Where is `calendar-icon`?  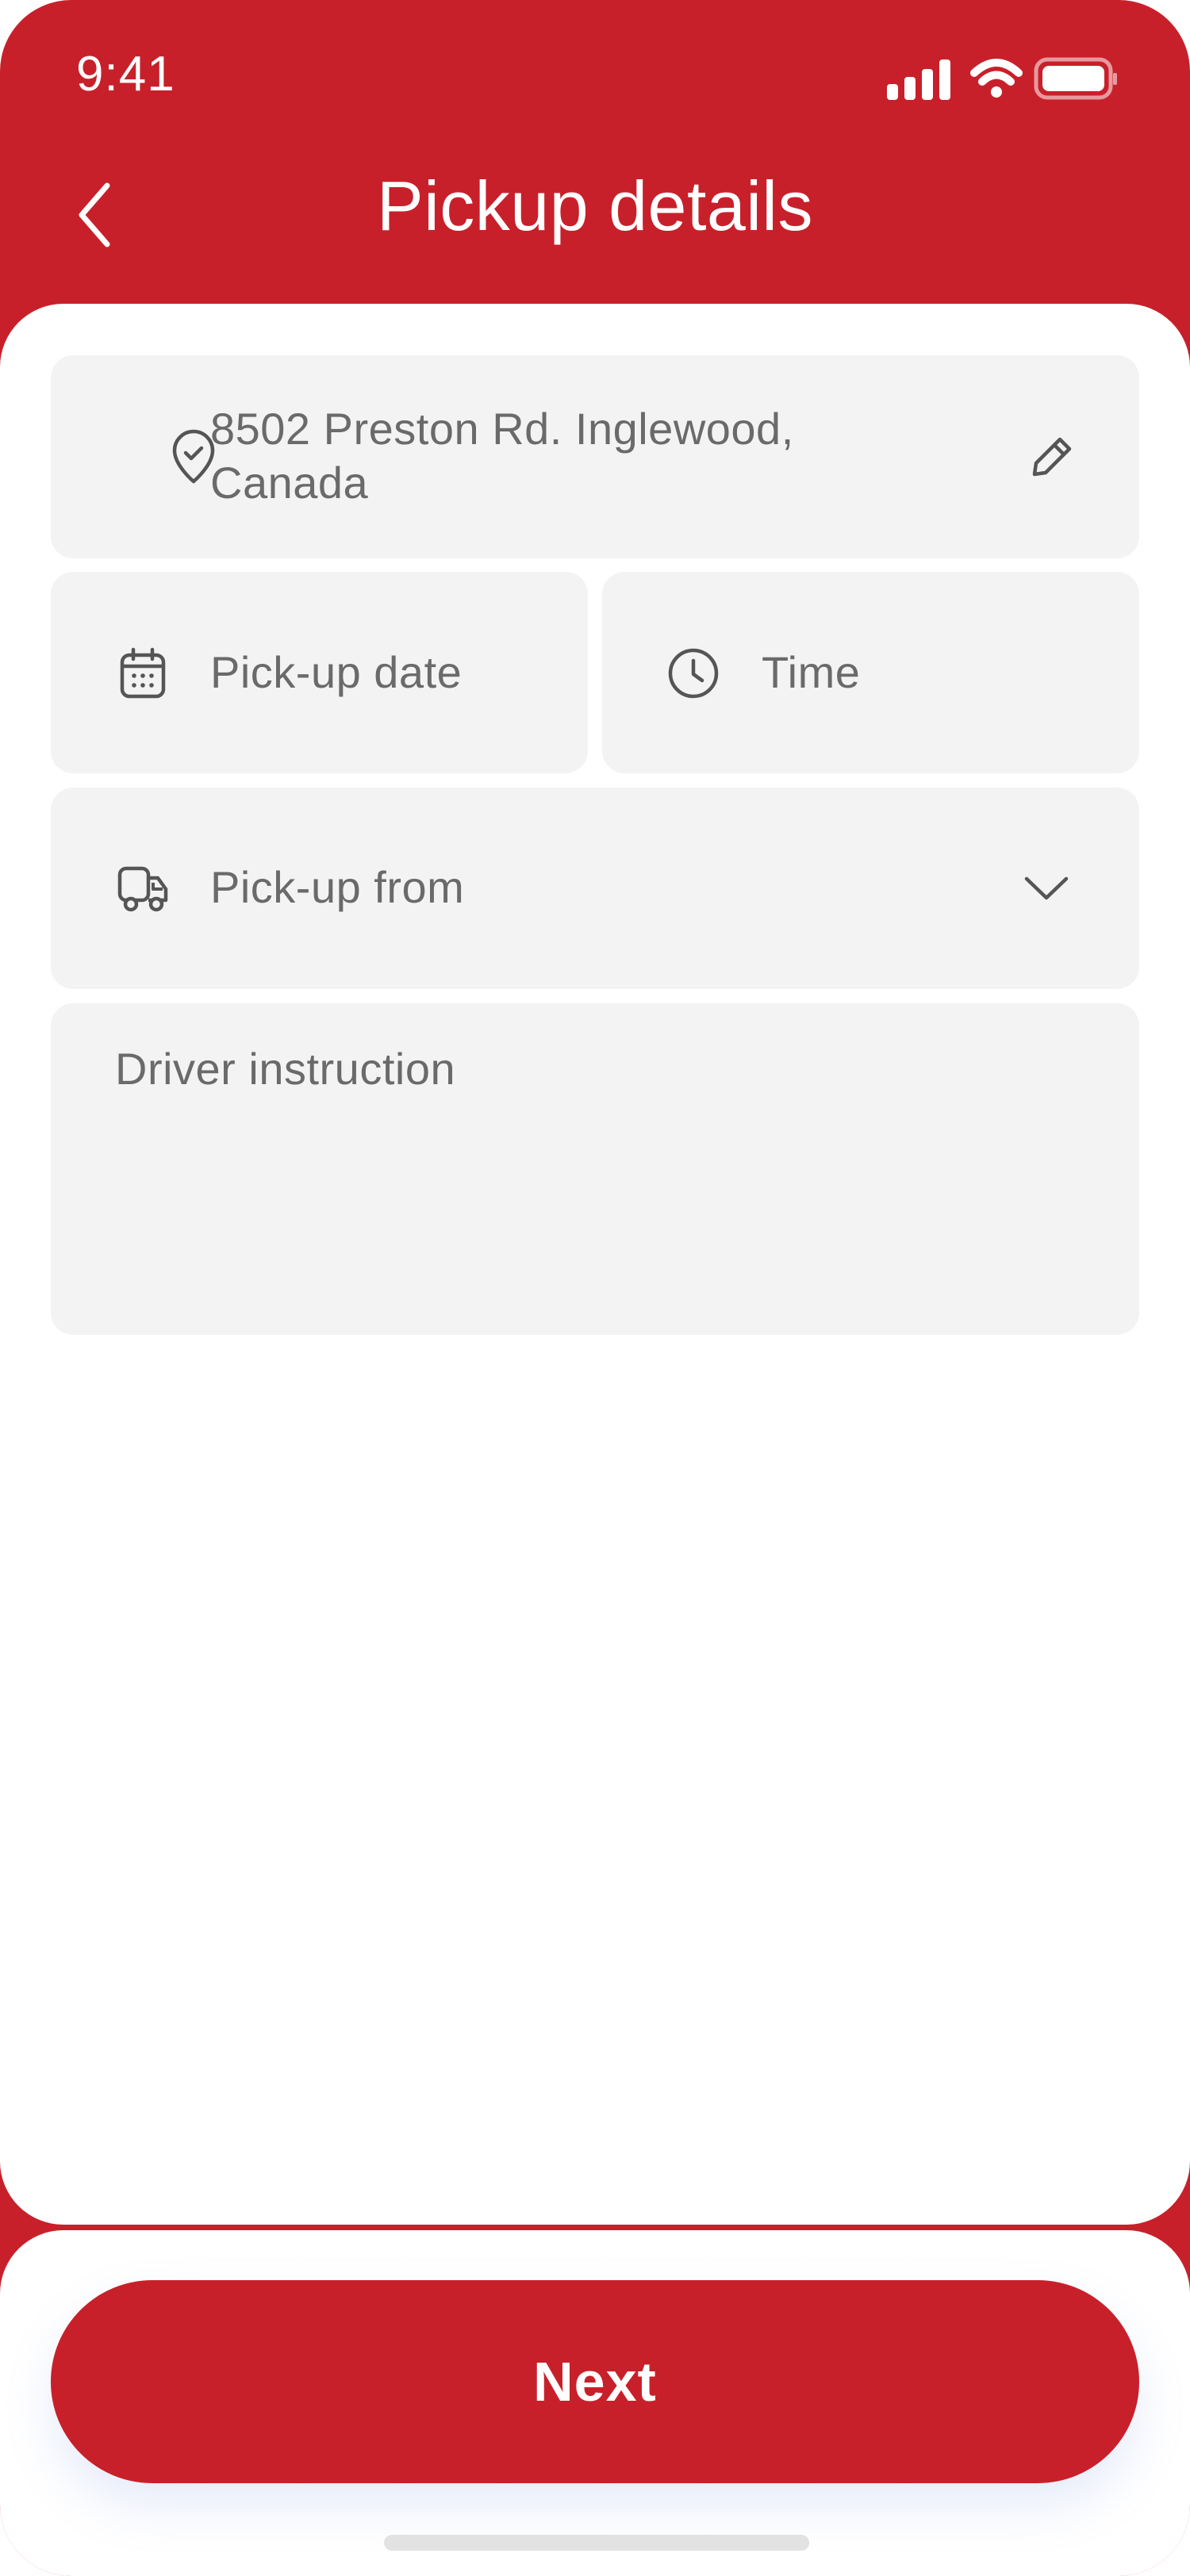 calendar-icon is located at coordinates (143, 674).